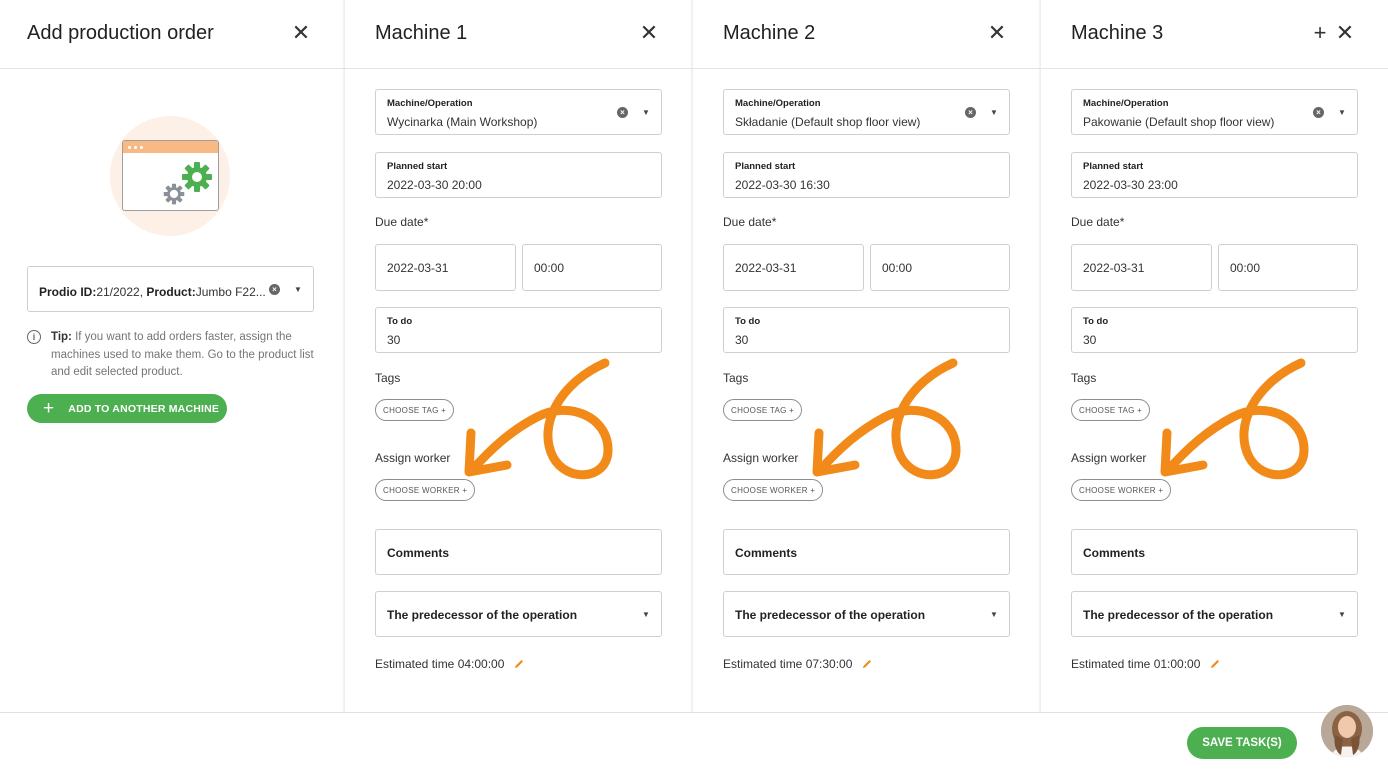 The width and height of the screenshot is (1388, 781). Describe the element at coordinates (174, 194) in the screenshot. I see `gear-icon` at that location.